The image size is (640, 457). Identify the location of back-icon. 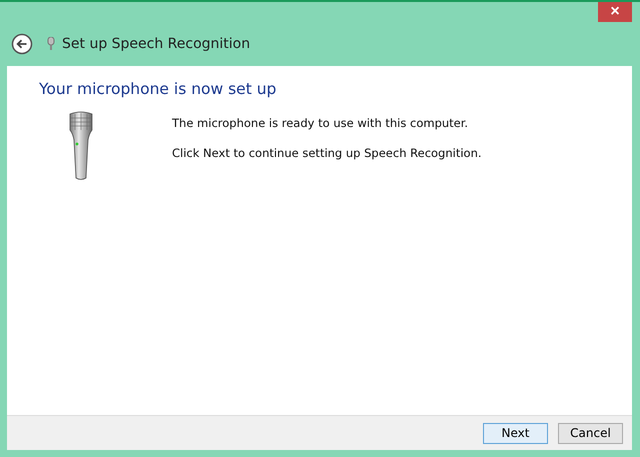
(22, 44).